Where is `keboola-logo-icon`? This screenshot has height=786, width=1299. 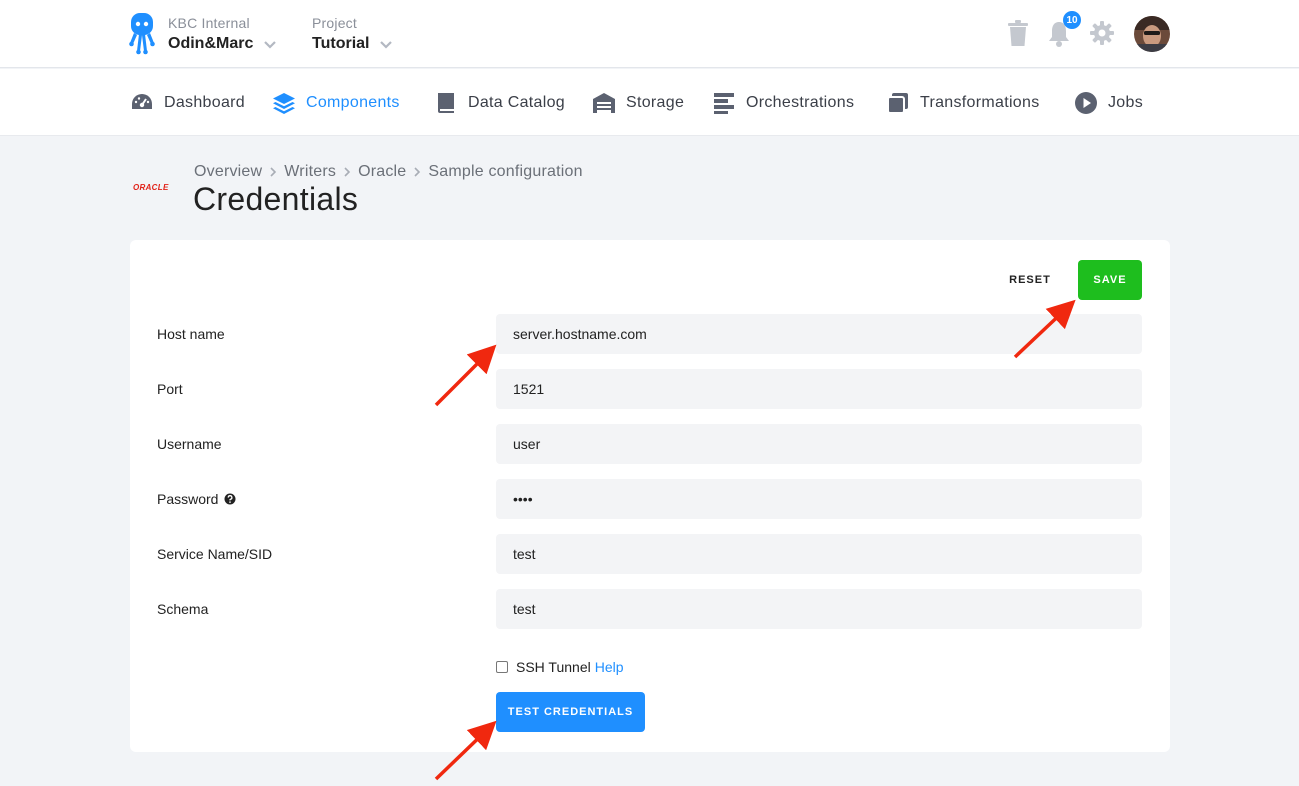 keboola-logo-icon is located at coordinates (142, 34).